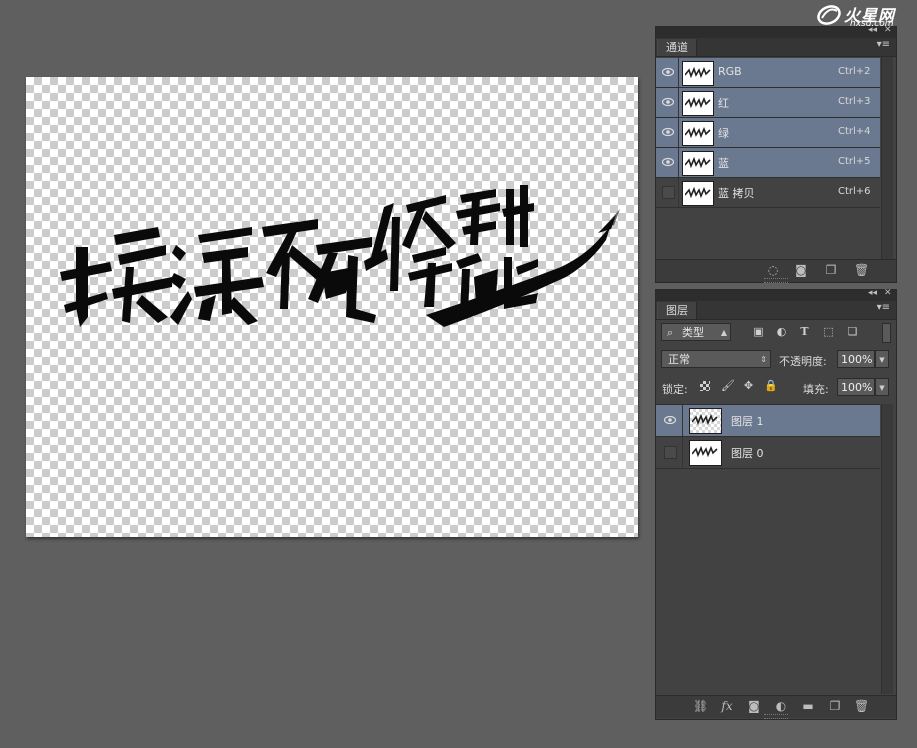  Describe the element at coordinates (831, 270) in the screenshot. I see `new-channel-icon: ❐` at that location.